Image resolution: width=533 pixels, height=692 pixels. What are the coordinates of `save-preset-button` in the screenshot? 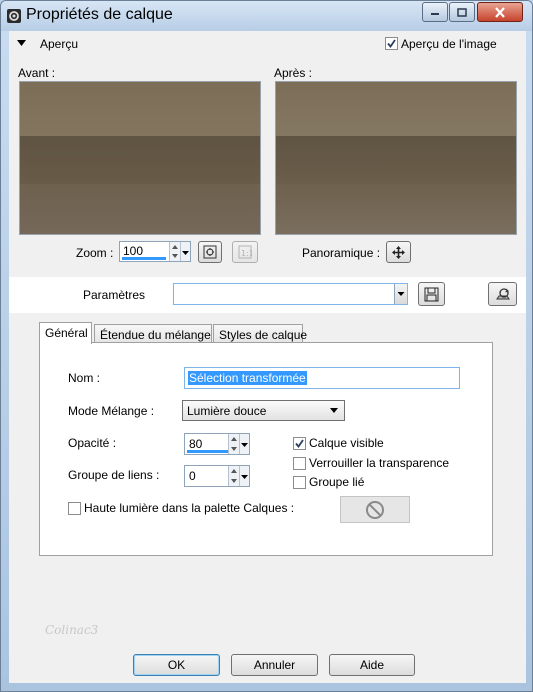 It's located at (431, 294).